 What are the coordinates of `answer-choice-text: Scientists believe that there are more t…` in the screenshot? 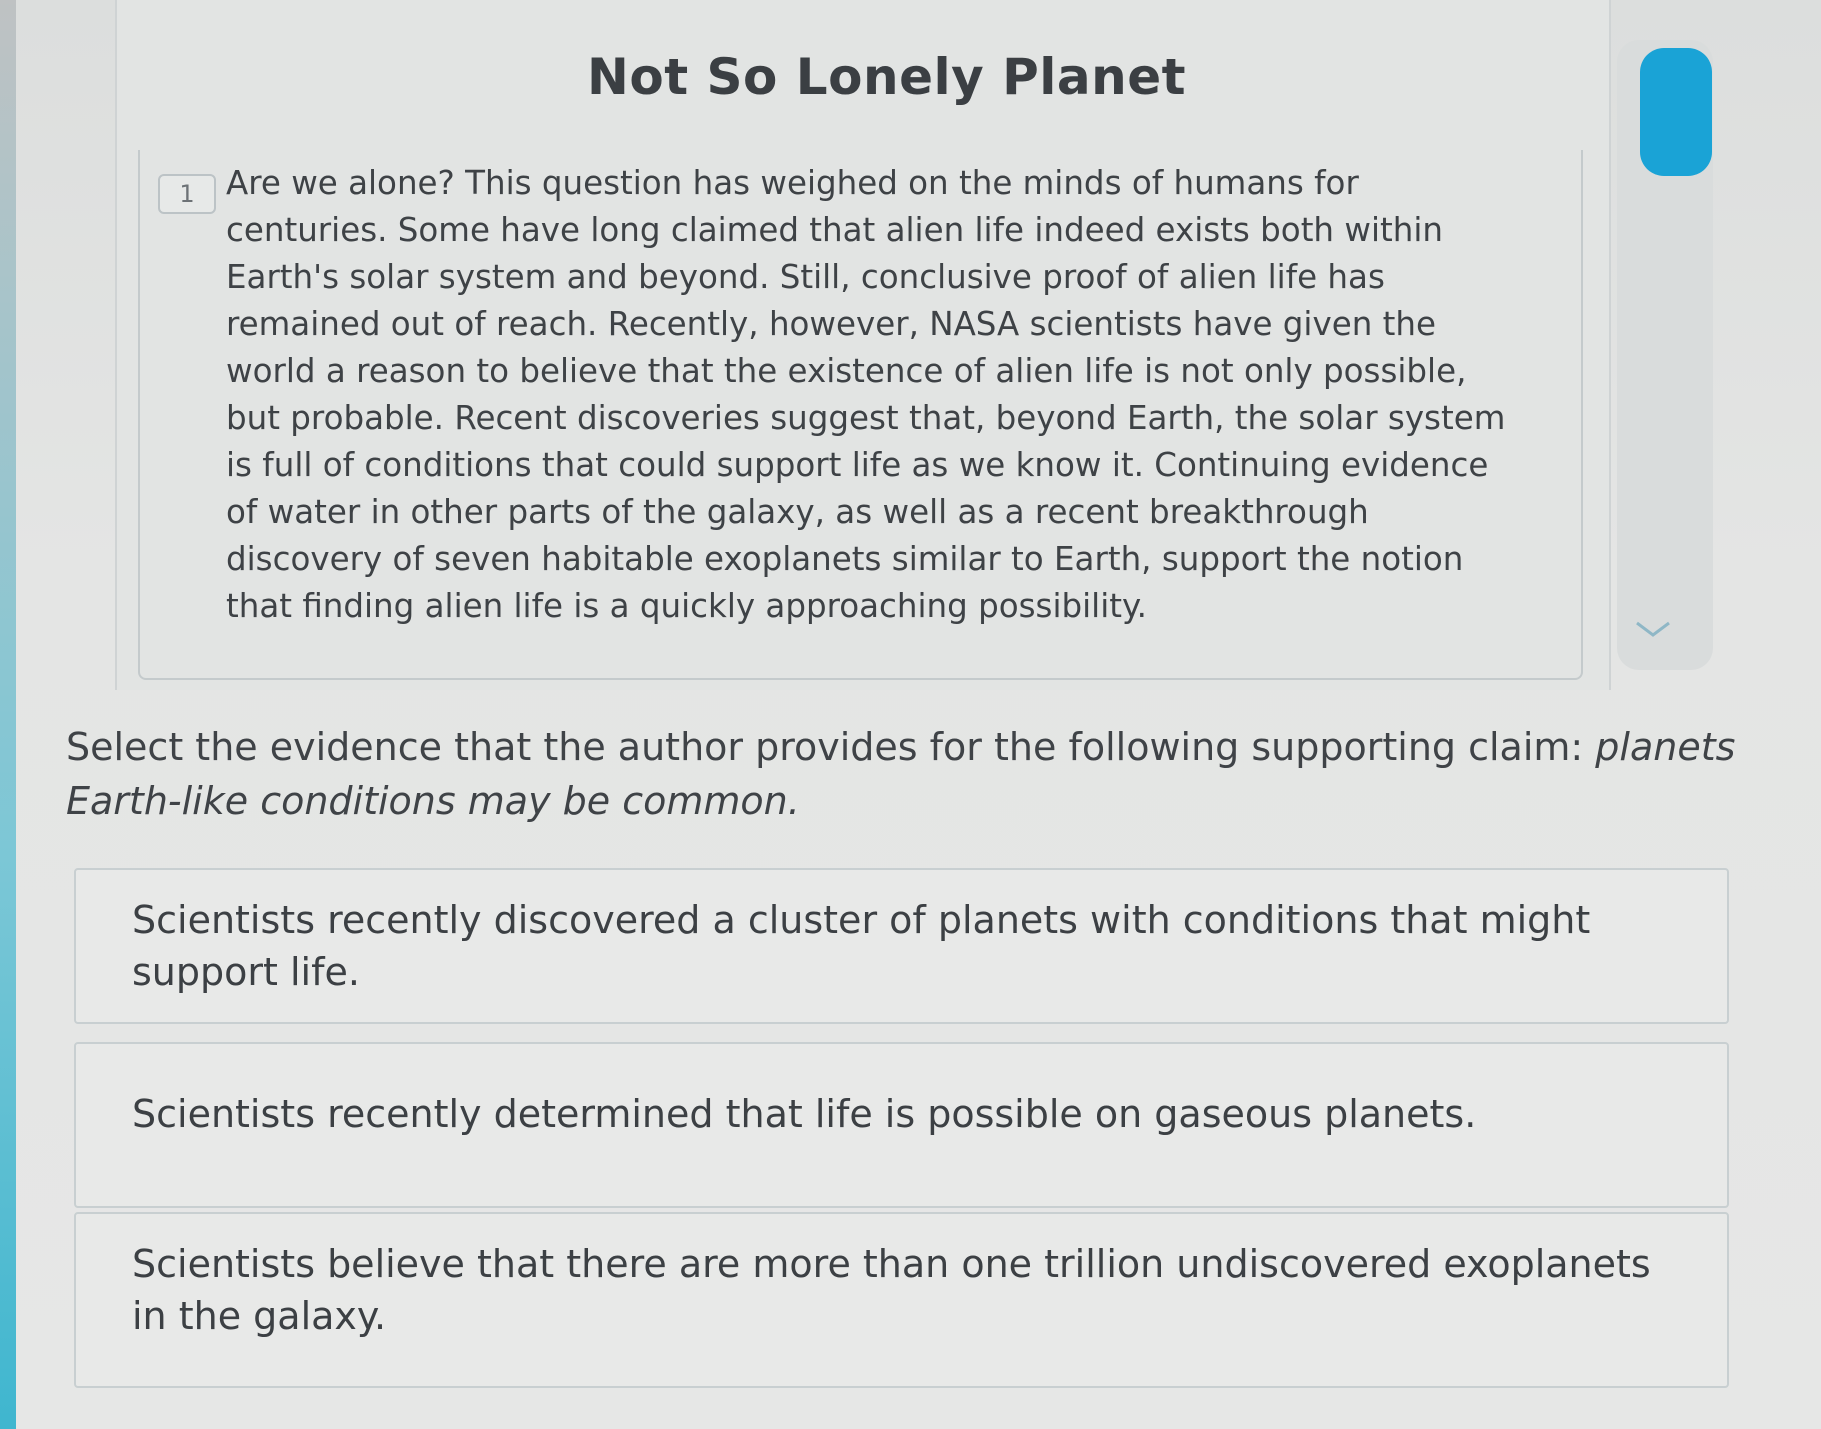 It's located at (891, 1290).